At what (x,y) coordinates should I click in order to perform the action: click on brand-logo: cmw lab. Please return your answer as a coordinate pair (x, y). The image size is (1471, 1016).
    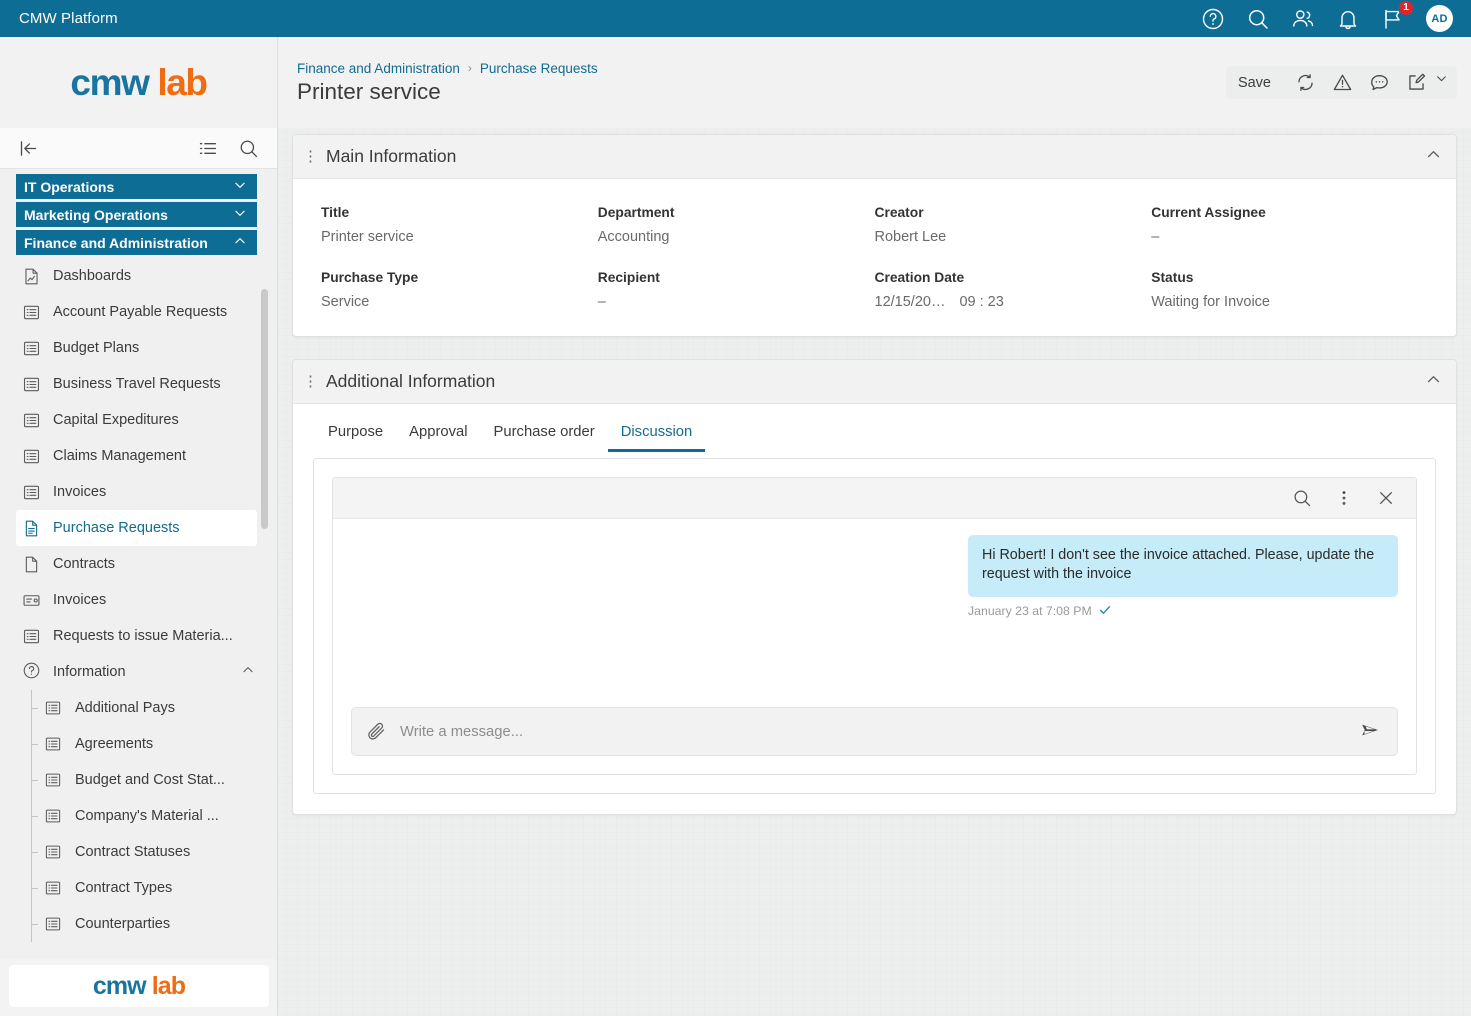
    Looking at the image, I should click on (139, 82).